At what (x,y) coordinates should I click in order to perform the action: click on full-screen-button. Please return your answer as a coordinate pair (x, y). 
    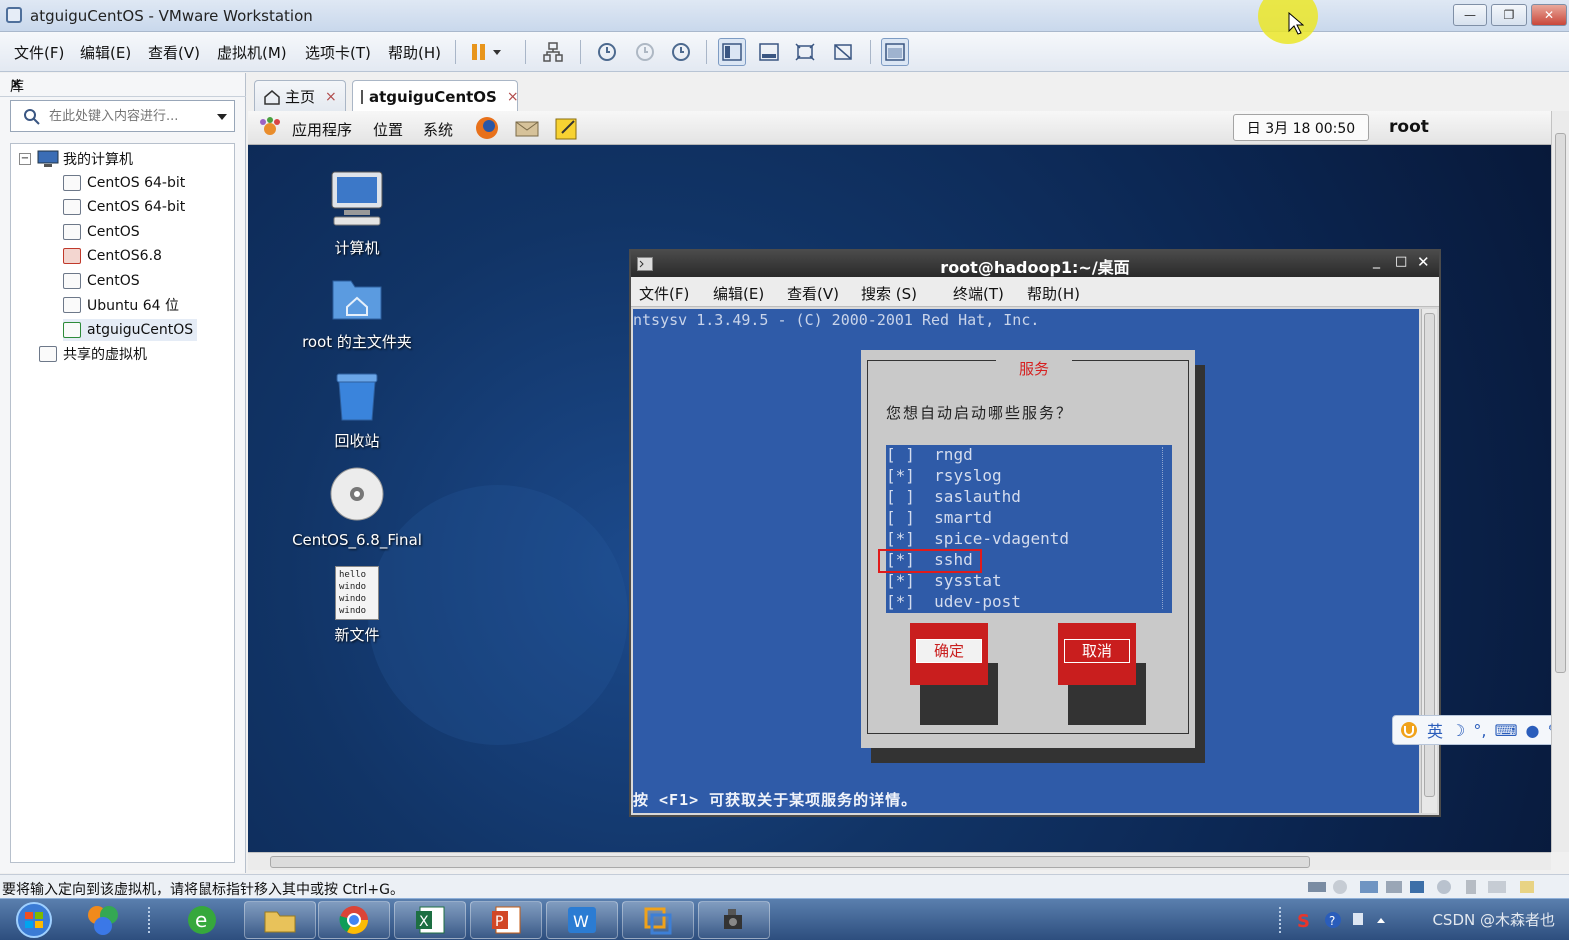
    Looking at the image, I should click on (805, 52).